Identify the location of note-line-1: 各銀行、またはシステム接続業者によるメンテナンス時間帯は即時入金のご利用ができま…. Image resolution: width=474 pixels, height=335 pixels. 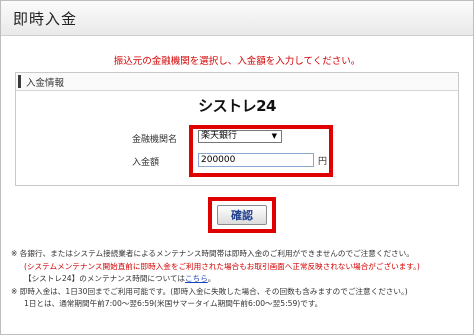
(216, 253).